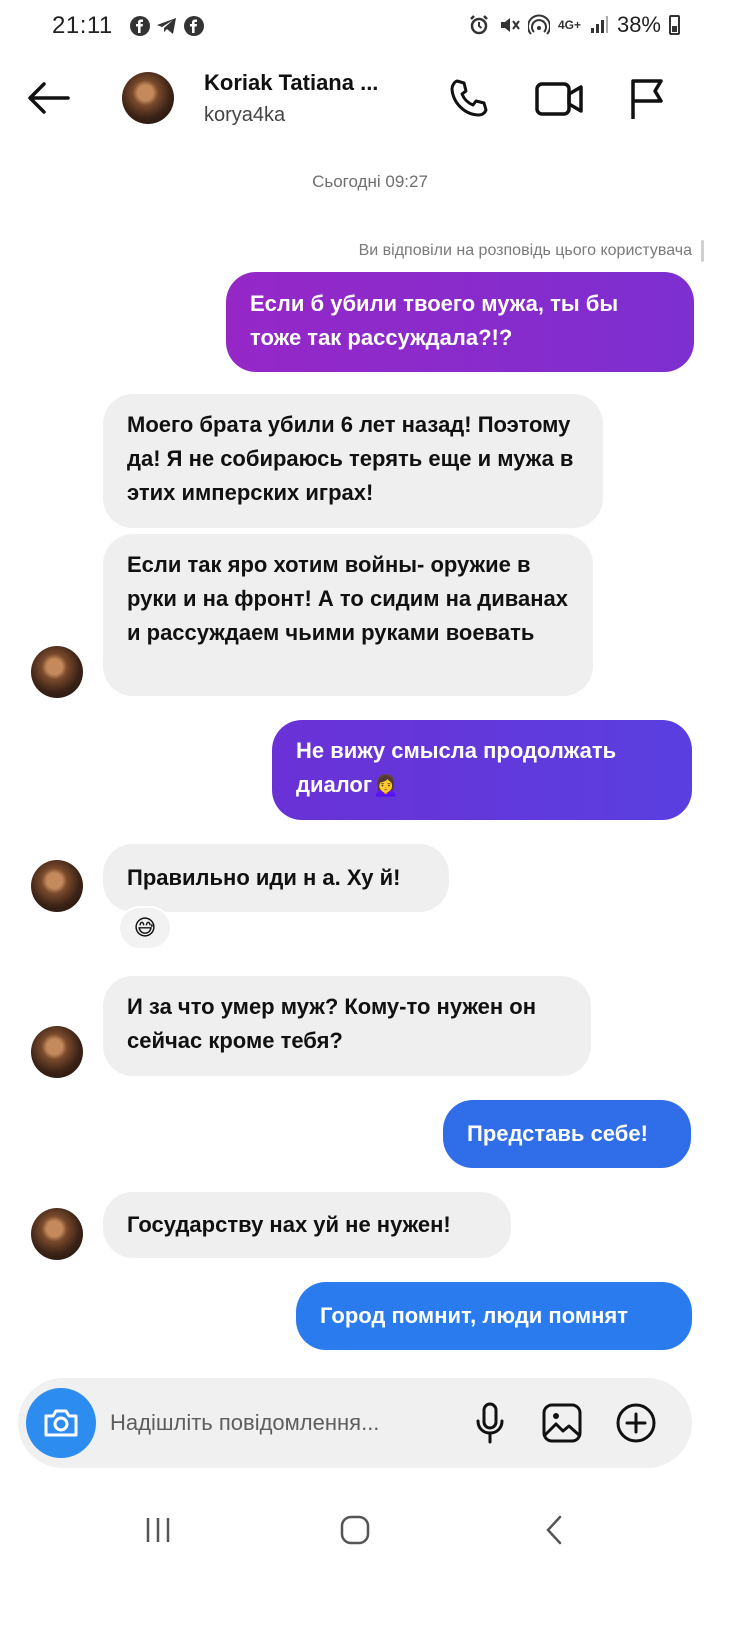 This screenshot has height=1650, width=740. What do you see at coordinates (674, 25) in the screenshot?
I see `battery-icon` at bounding box center [674, 25].